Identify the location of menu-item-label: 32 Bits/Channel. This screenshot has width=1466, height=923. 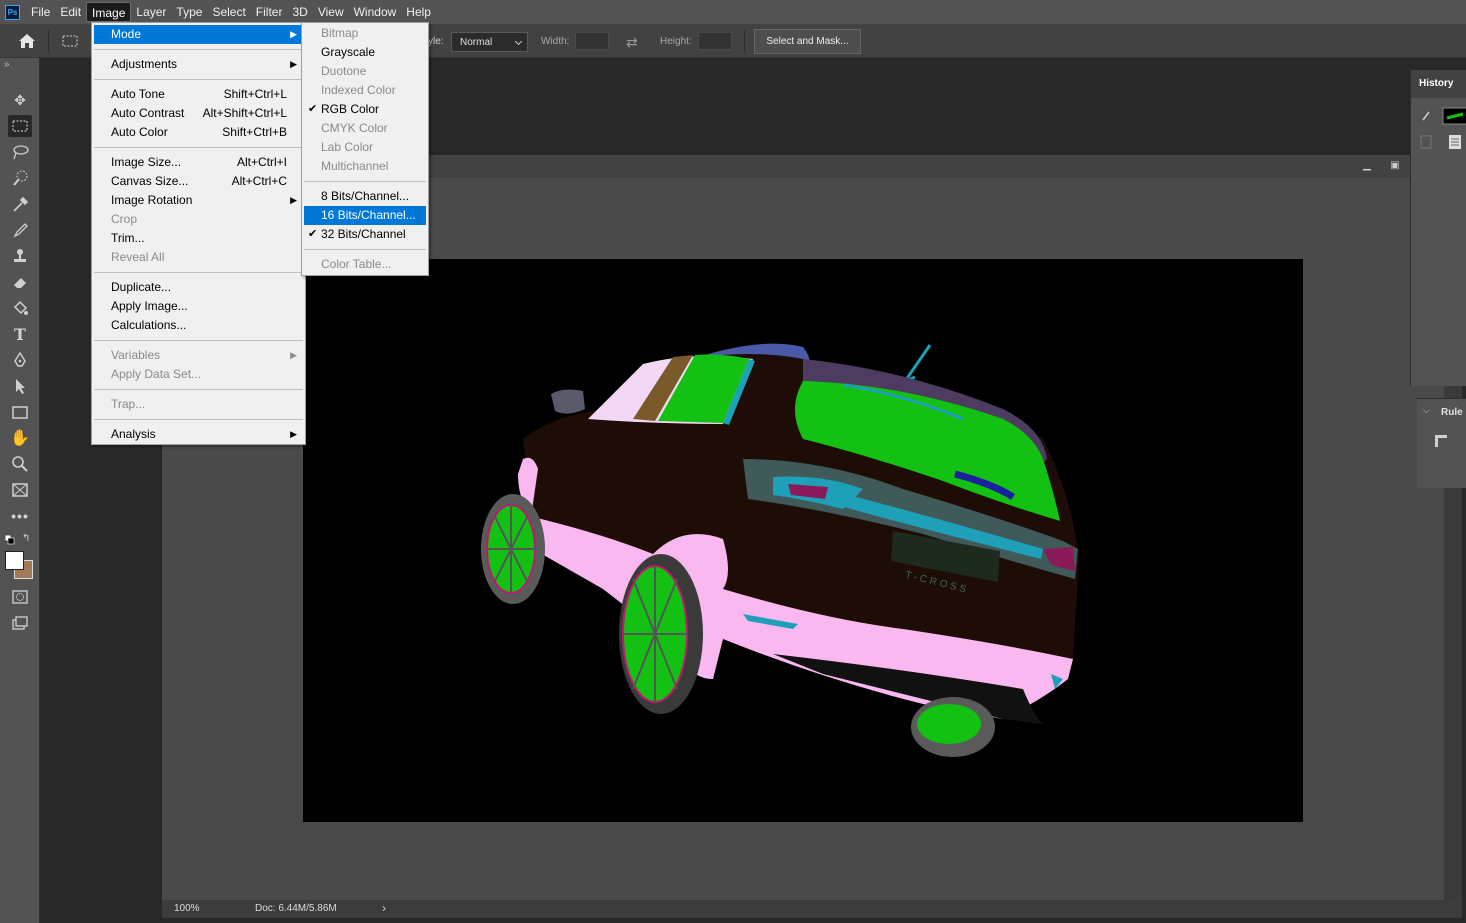
(363, 234).